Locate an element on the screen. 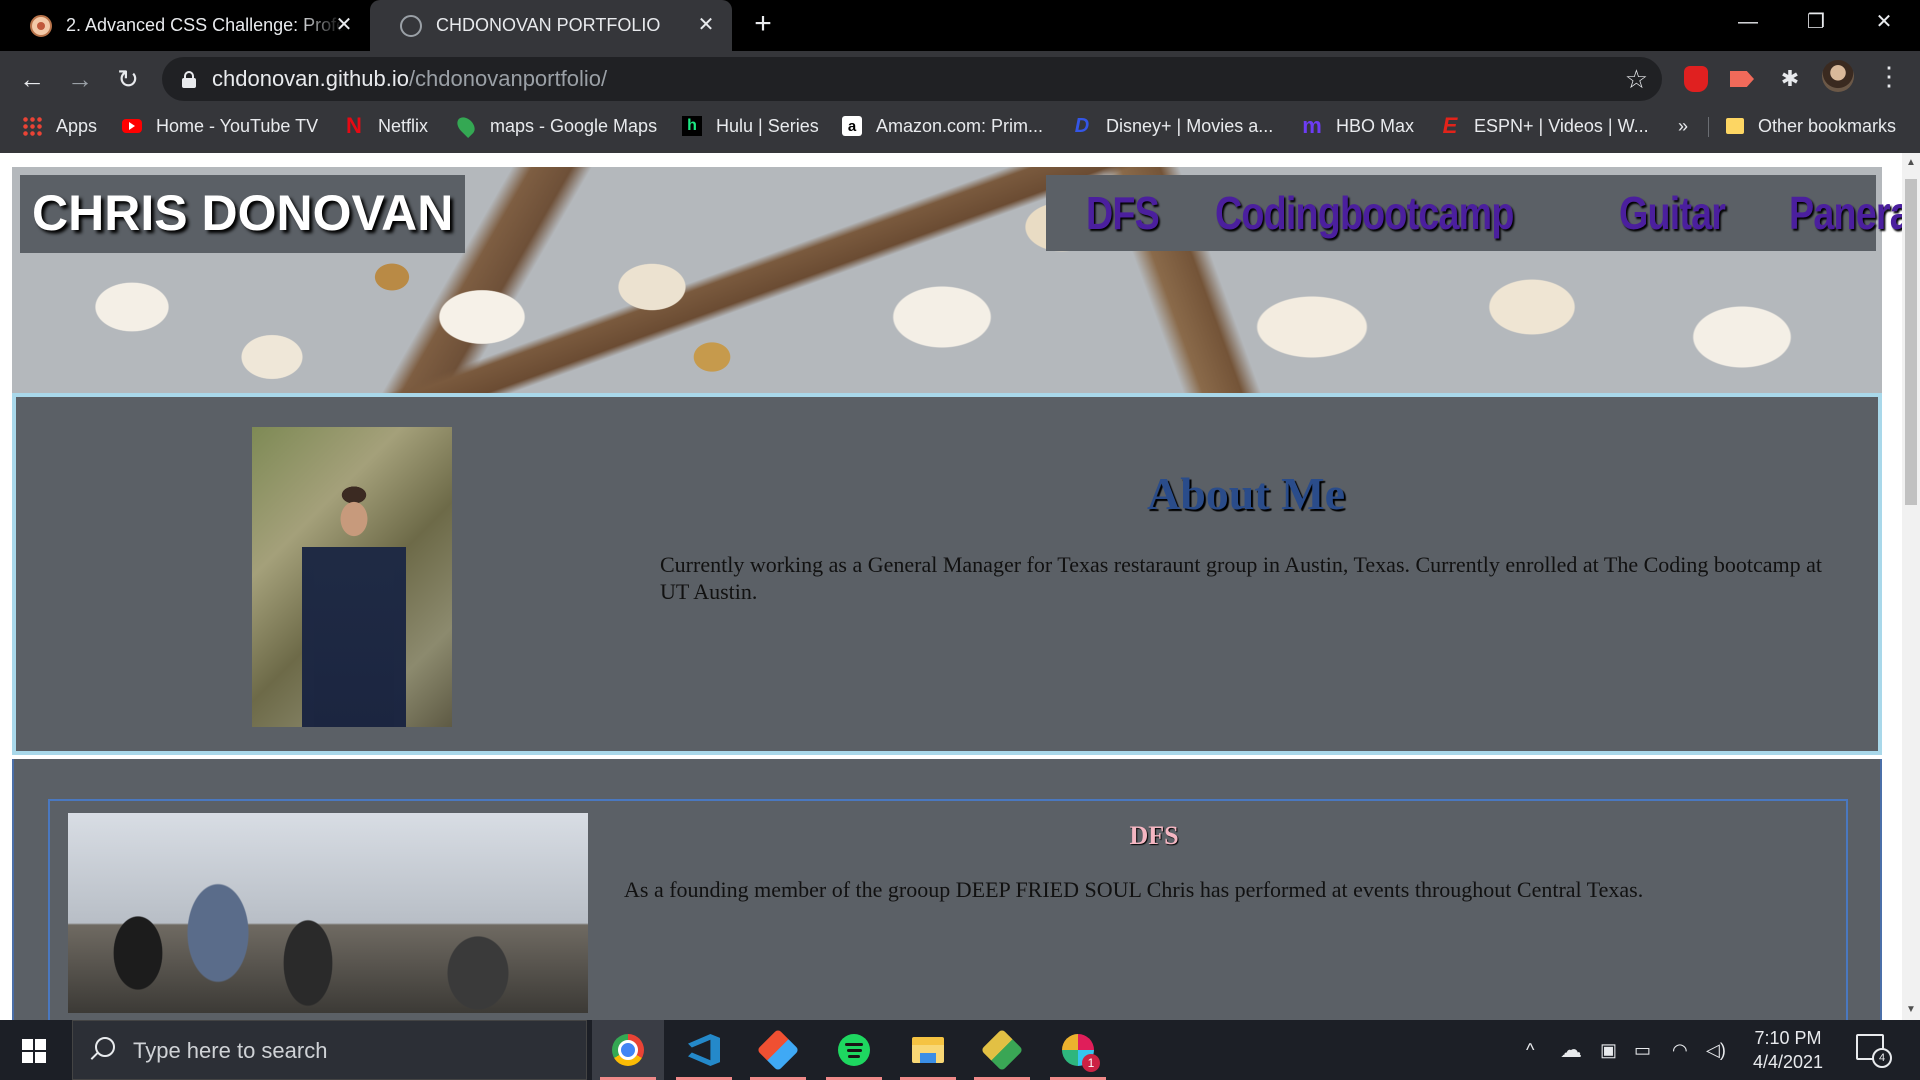  taskbar-search: Type here to search is located at coordinates (329, 1050).